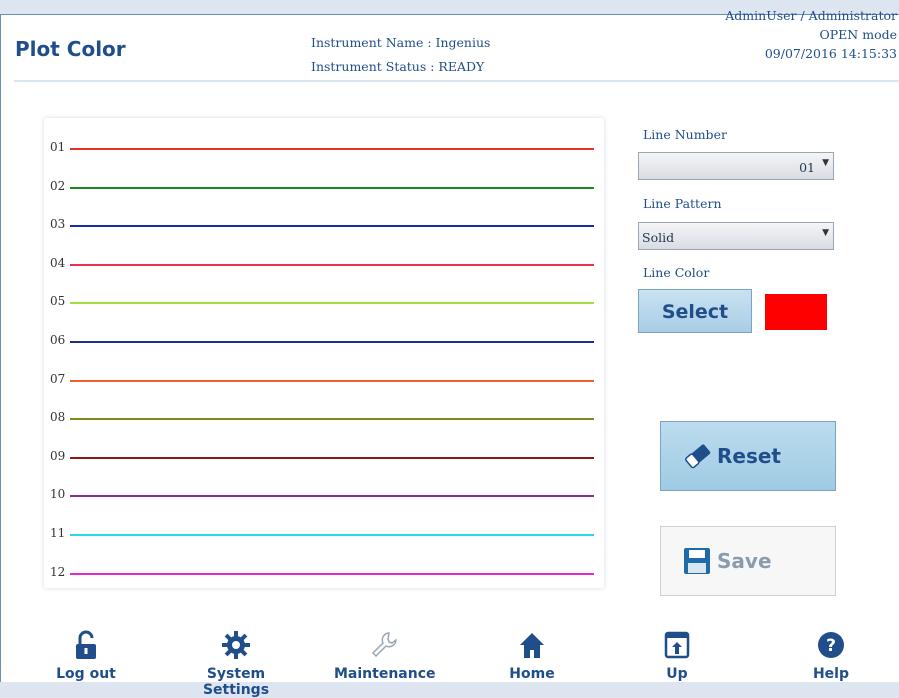  What do you see at coordinates (398, 66) in the screenshot?
I see `instrument-status: Instrument Status : READY` at bounding box center [398, 66].